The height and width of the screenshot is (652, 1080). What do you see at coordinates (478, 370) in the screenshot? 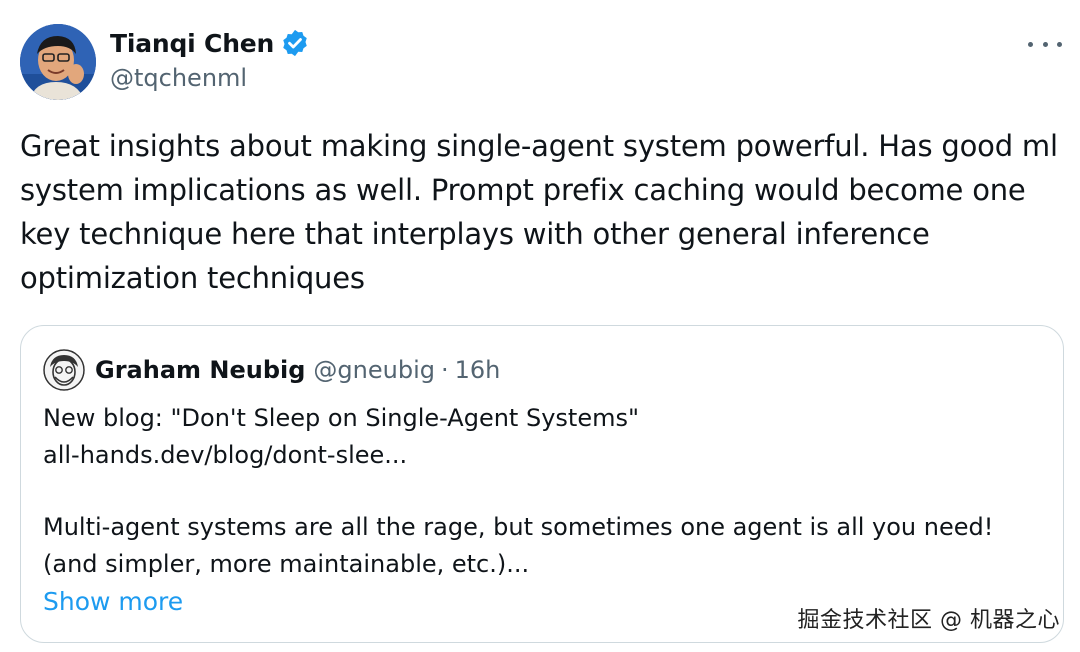
I see `quoted-timestamp: 16h` at bounding box center [478, 370].